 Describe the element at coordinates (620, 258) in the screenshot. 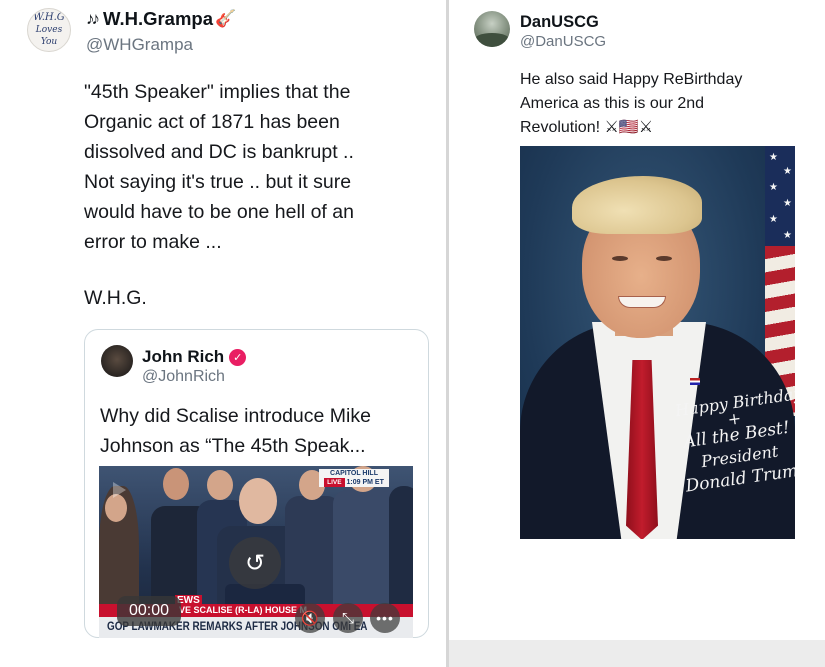

I see `left-eye` at that location.